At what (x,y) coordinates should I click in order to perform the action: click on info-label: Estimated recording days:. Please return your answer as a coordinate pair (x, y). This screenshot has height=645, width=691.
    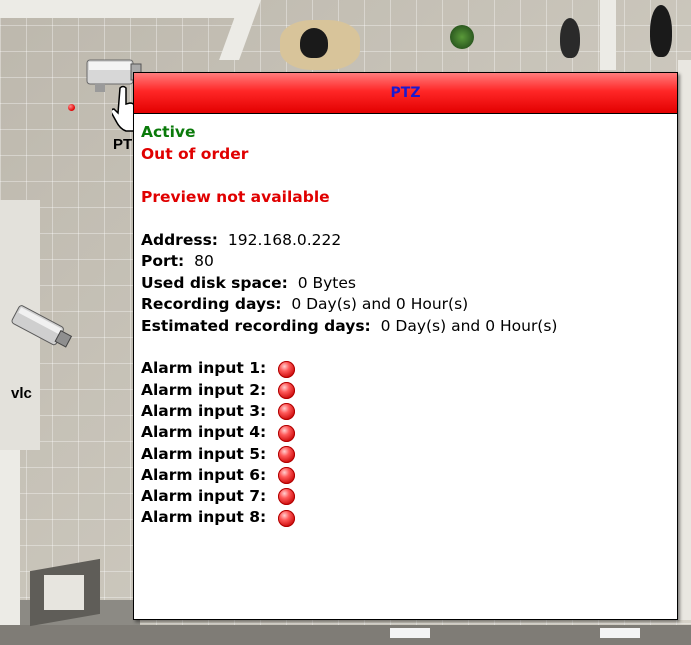
    Looking at the image, I should click on (256, 325).